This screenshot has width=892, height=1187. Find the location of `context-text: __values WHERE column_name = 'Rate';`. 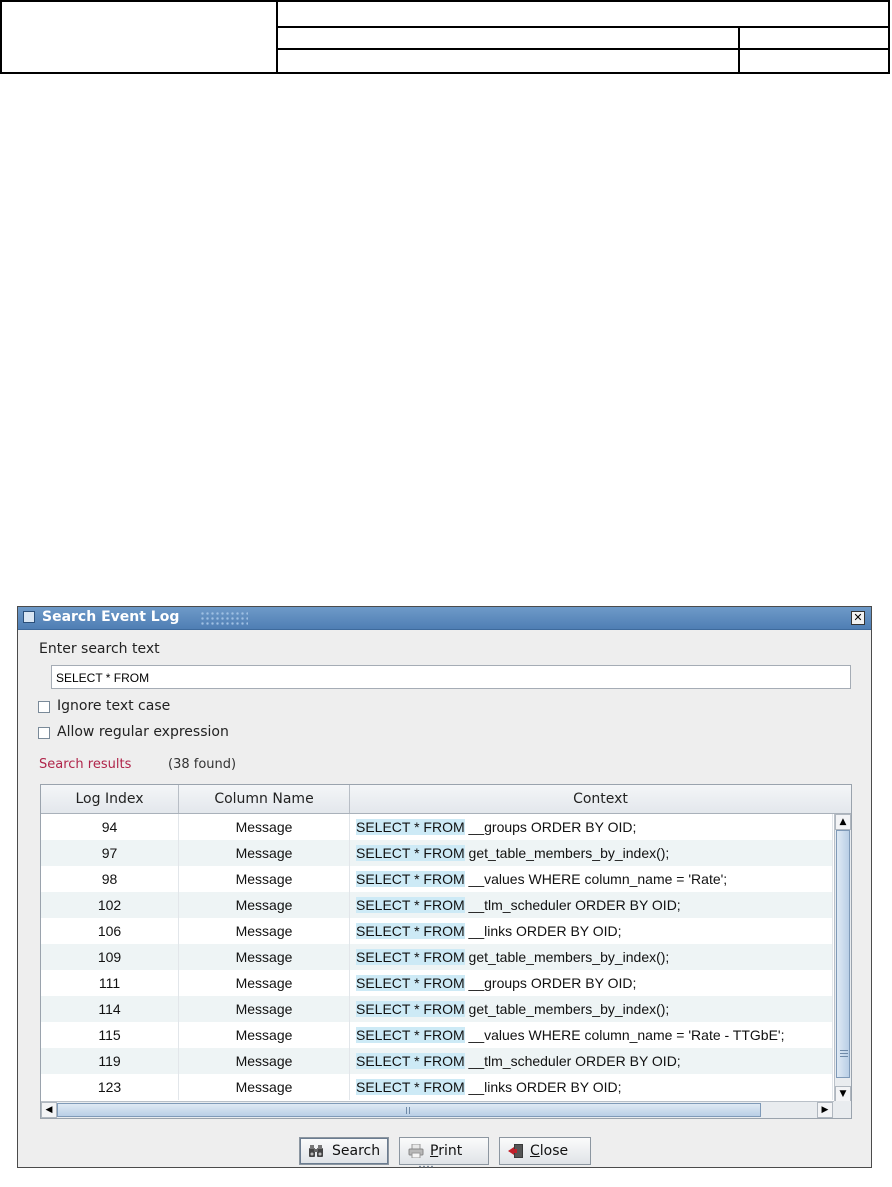

context-text: __values WHERE column_name = 'Rate'; is located at coordinates (596, 879).